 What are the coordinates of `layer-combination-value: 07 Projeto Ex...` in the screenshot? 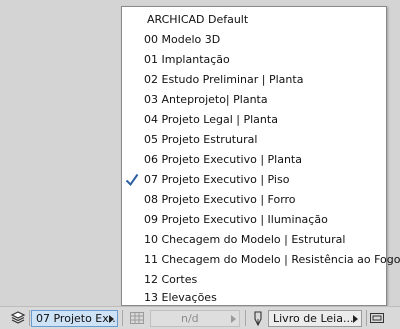 It's located at (77, 318).